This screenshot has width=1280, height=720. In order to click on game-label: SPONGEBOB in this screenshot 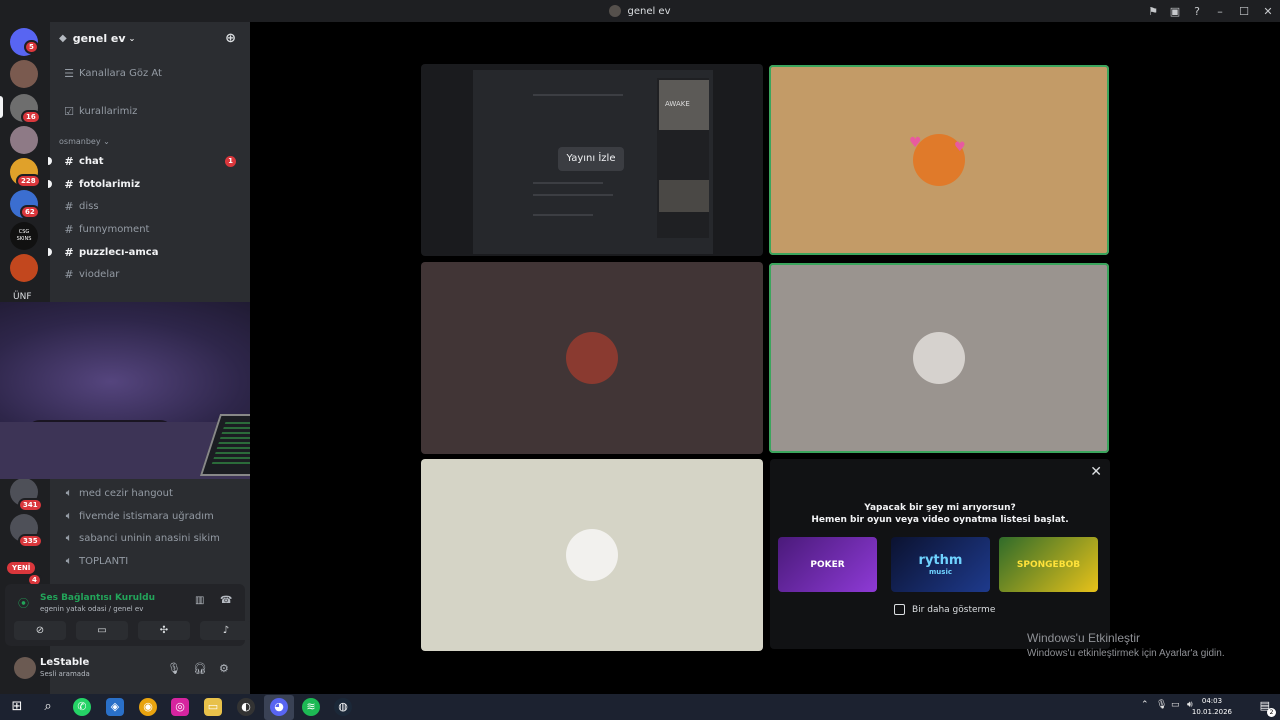, I will do `click(1048, 564)`.